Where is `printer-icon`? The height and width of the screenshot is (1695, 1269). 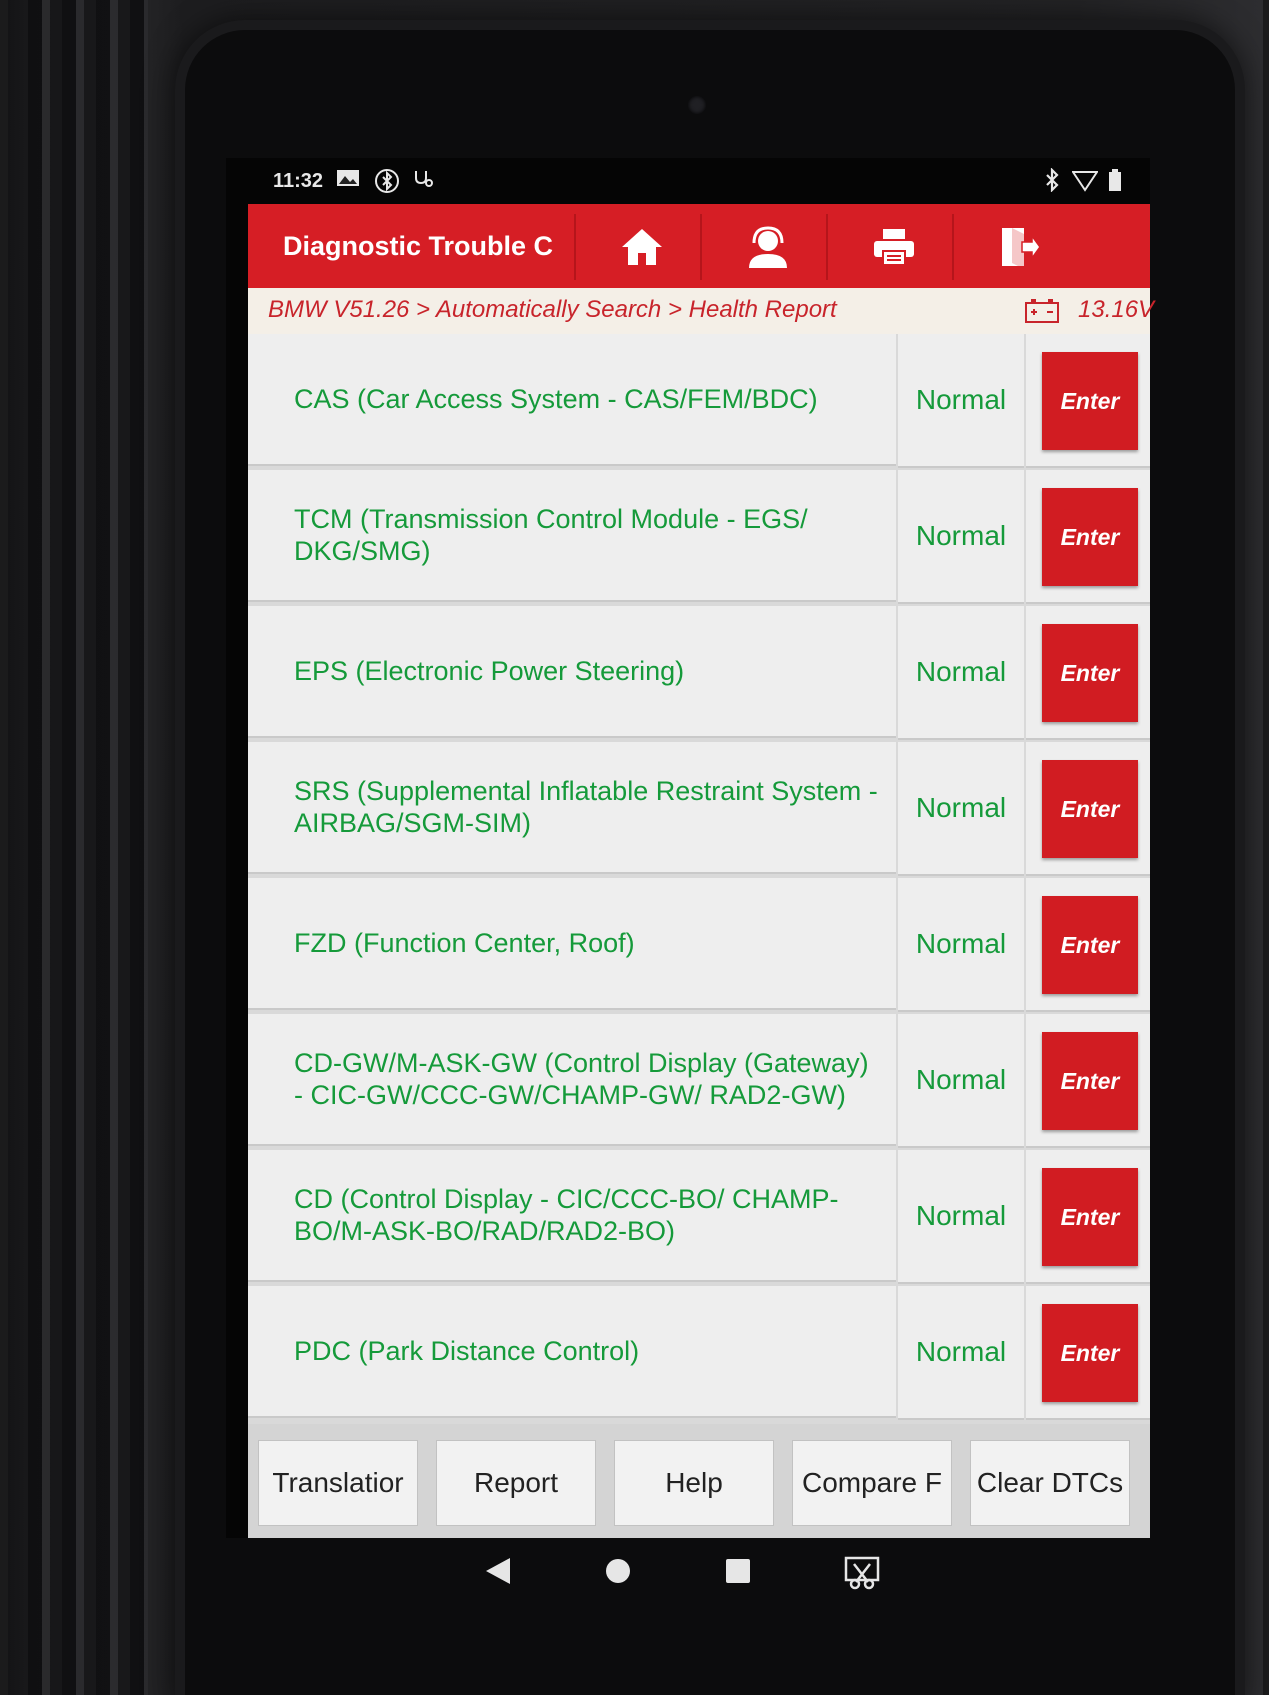
printer-icon is located at coordinates (894, 247).